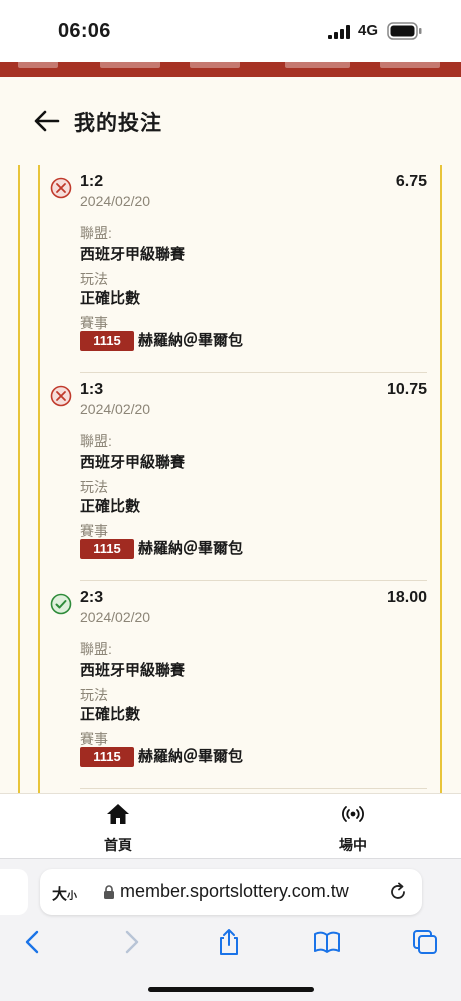 Image resolution: width=461 pixels, height=1001 pixels. I want to click on tab-home-label: 首頁, so click(118, 845).